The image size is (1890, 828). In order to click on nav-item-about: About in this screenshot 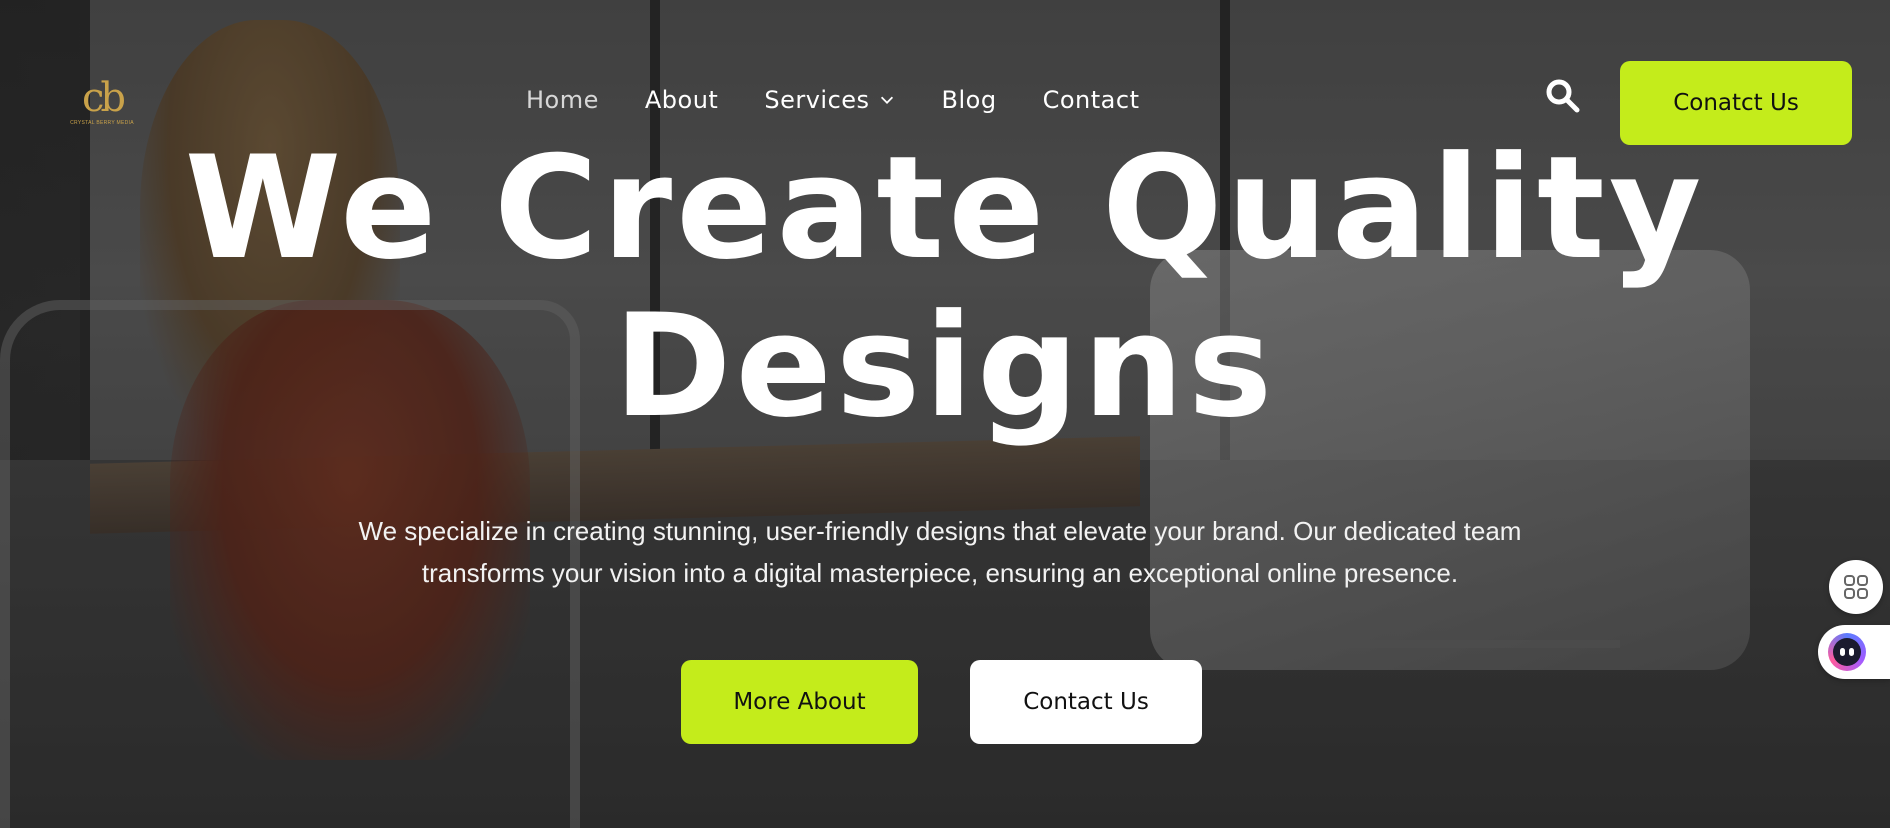, I will do `click(681, 100)`.